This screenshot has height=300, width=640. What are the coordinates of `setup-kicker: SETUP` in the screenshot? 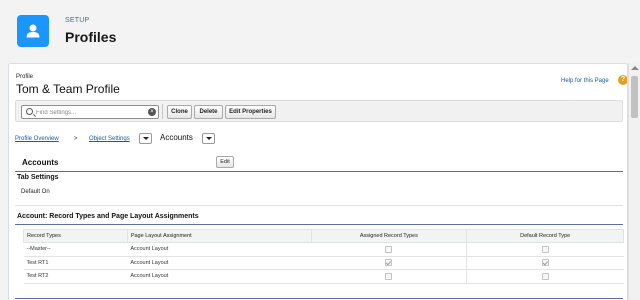 It's located at (77, 20).